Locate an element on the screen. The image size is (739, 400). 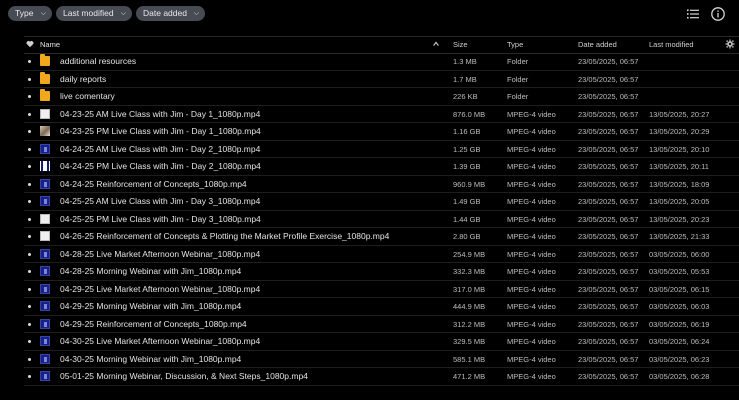
file-last-modified: 13/05/2025, 20:29 is located at coordinates (679, 131).